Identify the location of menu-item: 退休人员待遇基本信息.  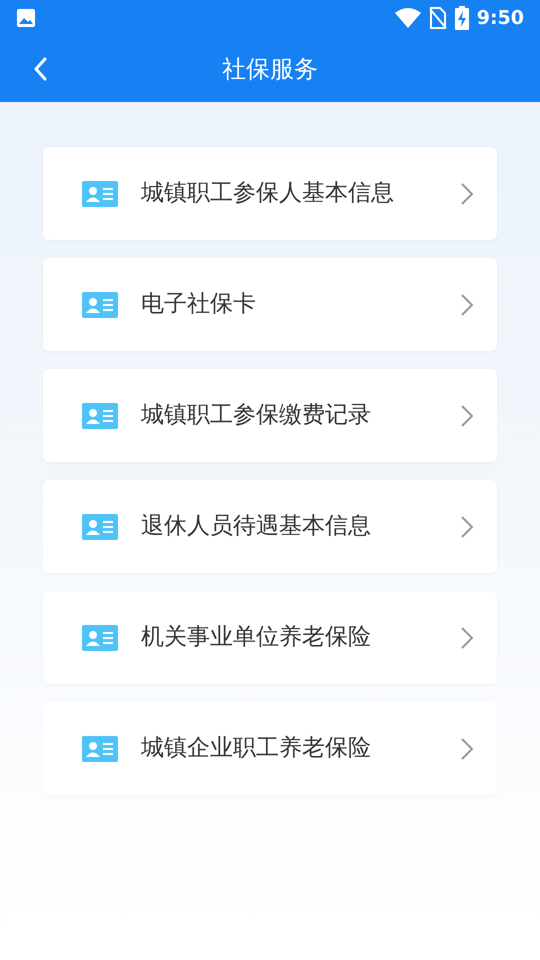
(270, 526).